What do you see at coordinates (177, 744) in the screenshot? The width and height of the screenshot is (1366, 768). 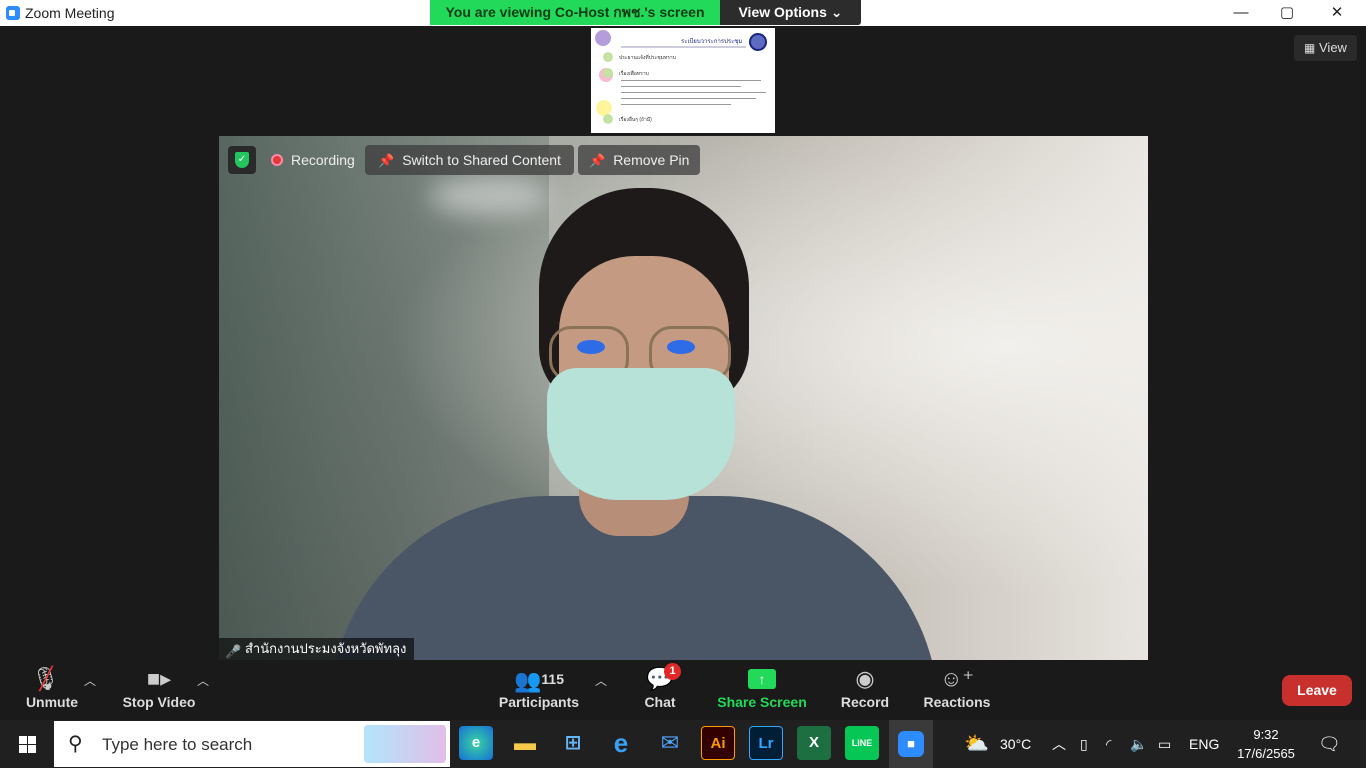 I see `search-placeholder: Type here to search` at bounding box center [177, 744].